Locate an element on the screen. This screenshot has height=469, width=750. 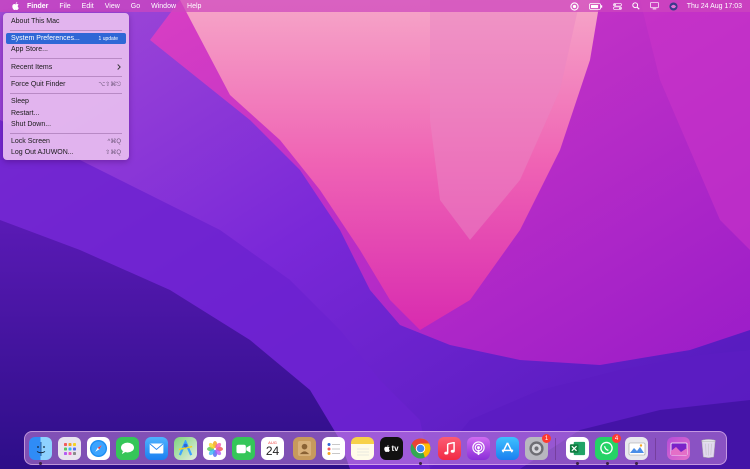
menu-item-log-out: Log Out AJUWON... ⇧⌘Q is located at coordinates (66, 152).